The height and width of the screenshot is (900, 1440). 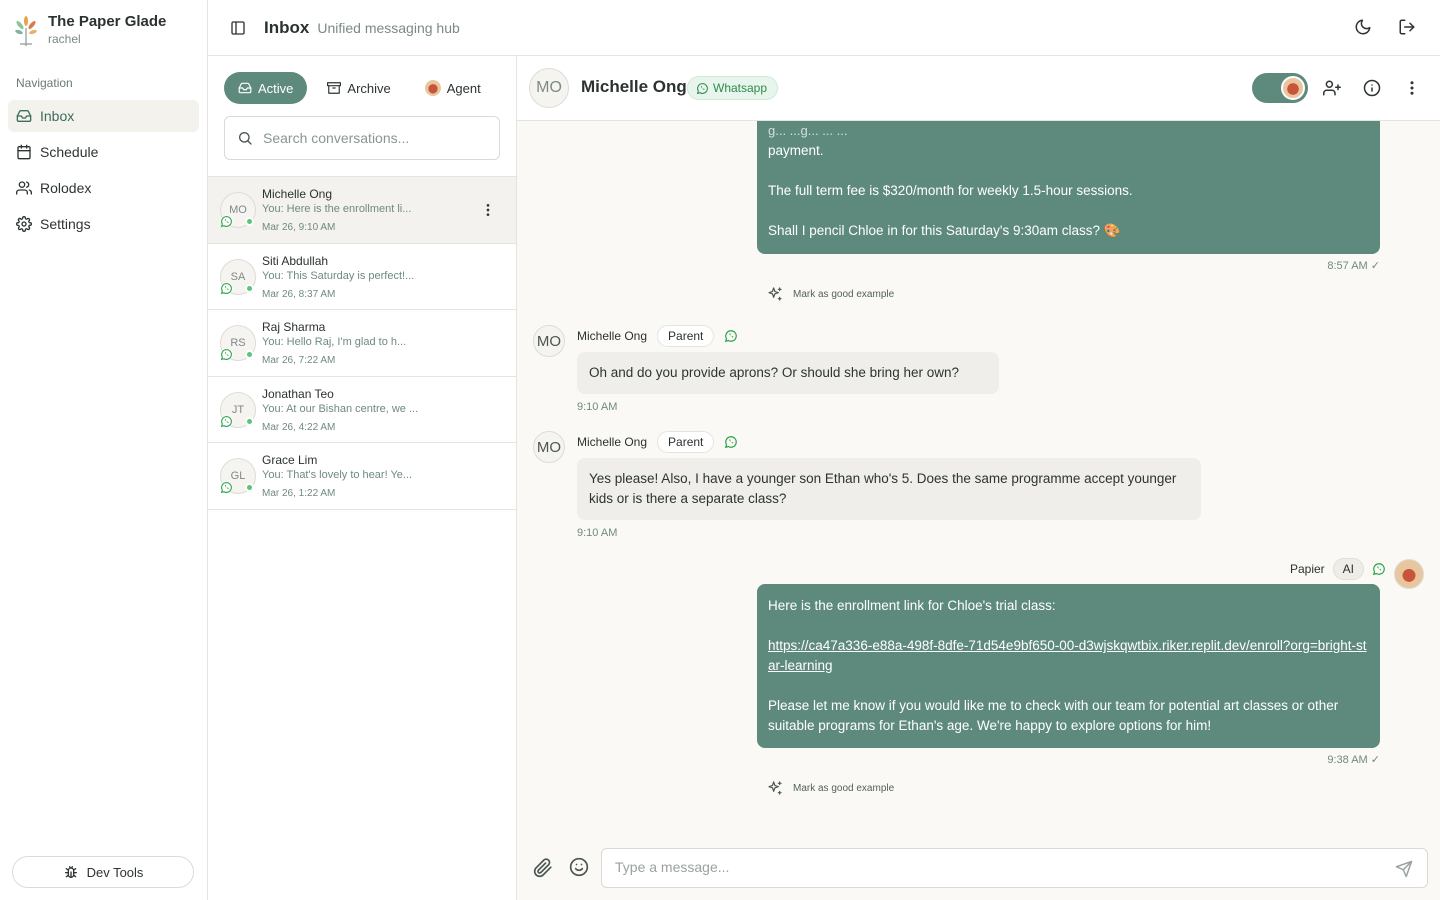 What do you see at coordinates (44, 83) in the screenshot?
I see `nav-heading: Navigation` at bounding box center [44, 83].